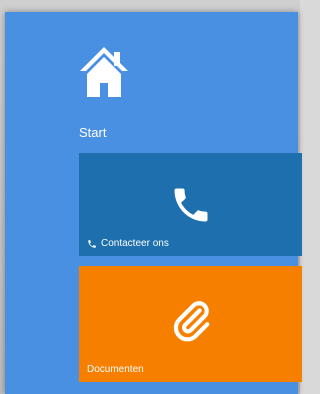  What do you see at coordinates (191, 321) in the screenshot?
I see `paperclip-icon` at bounding box center [191, 321].